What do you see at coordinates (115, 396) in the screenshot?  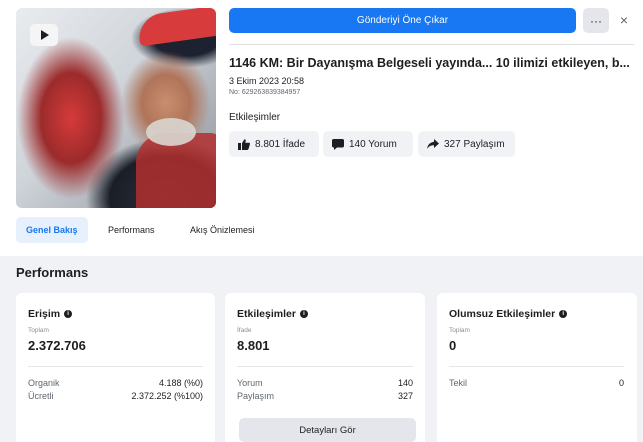 I see `reach-row-paid: Ücretli 2.372.252 (%100)` at bounding box center [115, 396].